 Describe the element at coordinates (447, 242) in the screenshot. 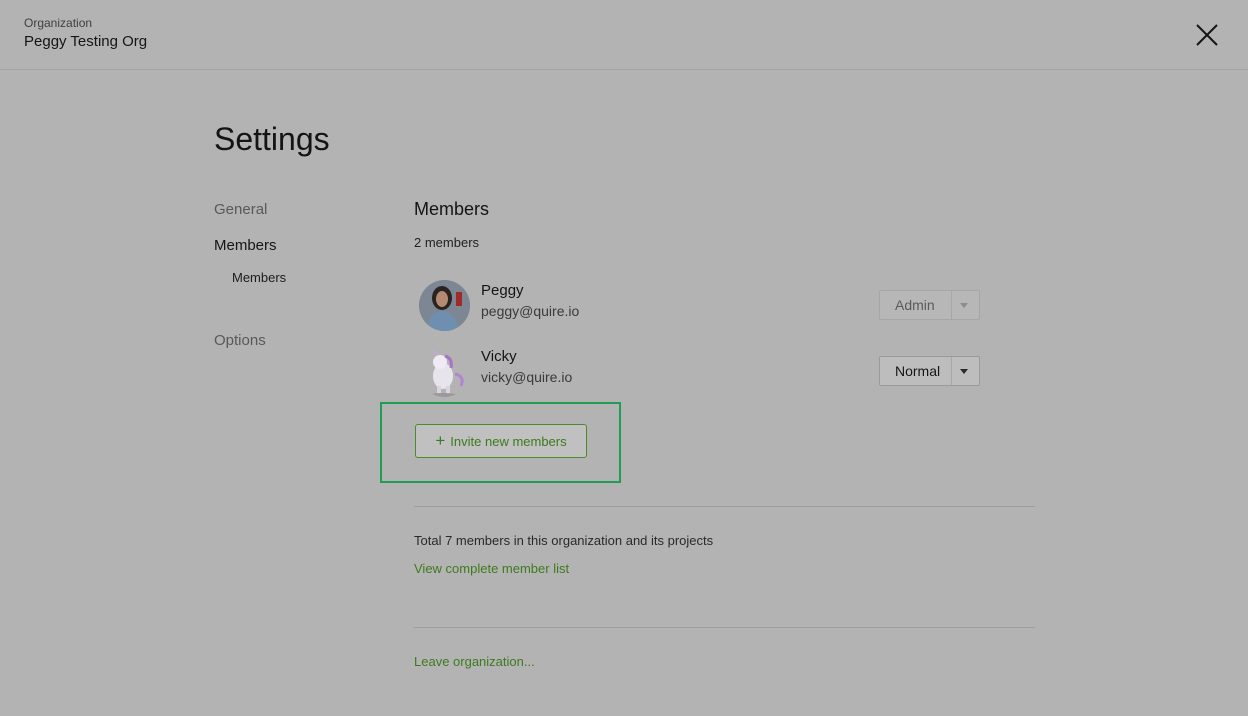

I see `members-count: 2 members` at that location.